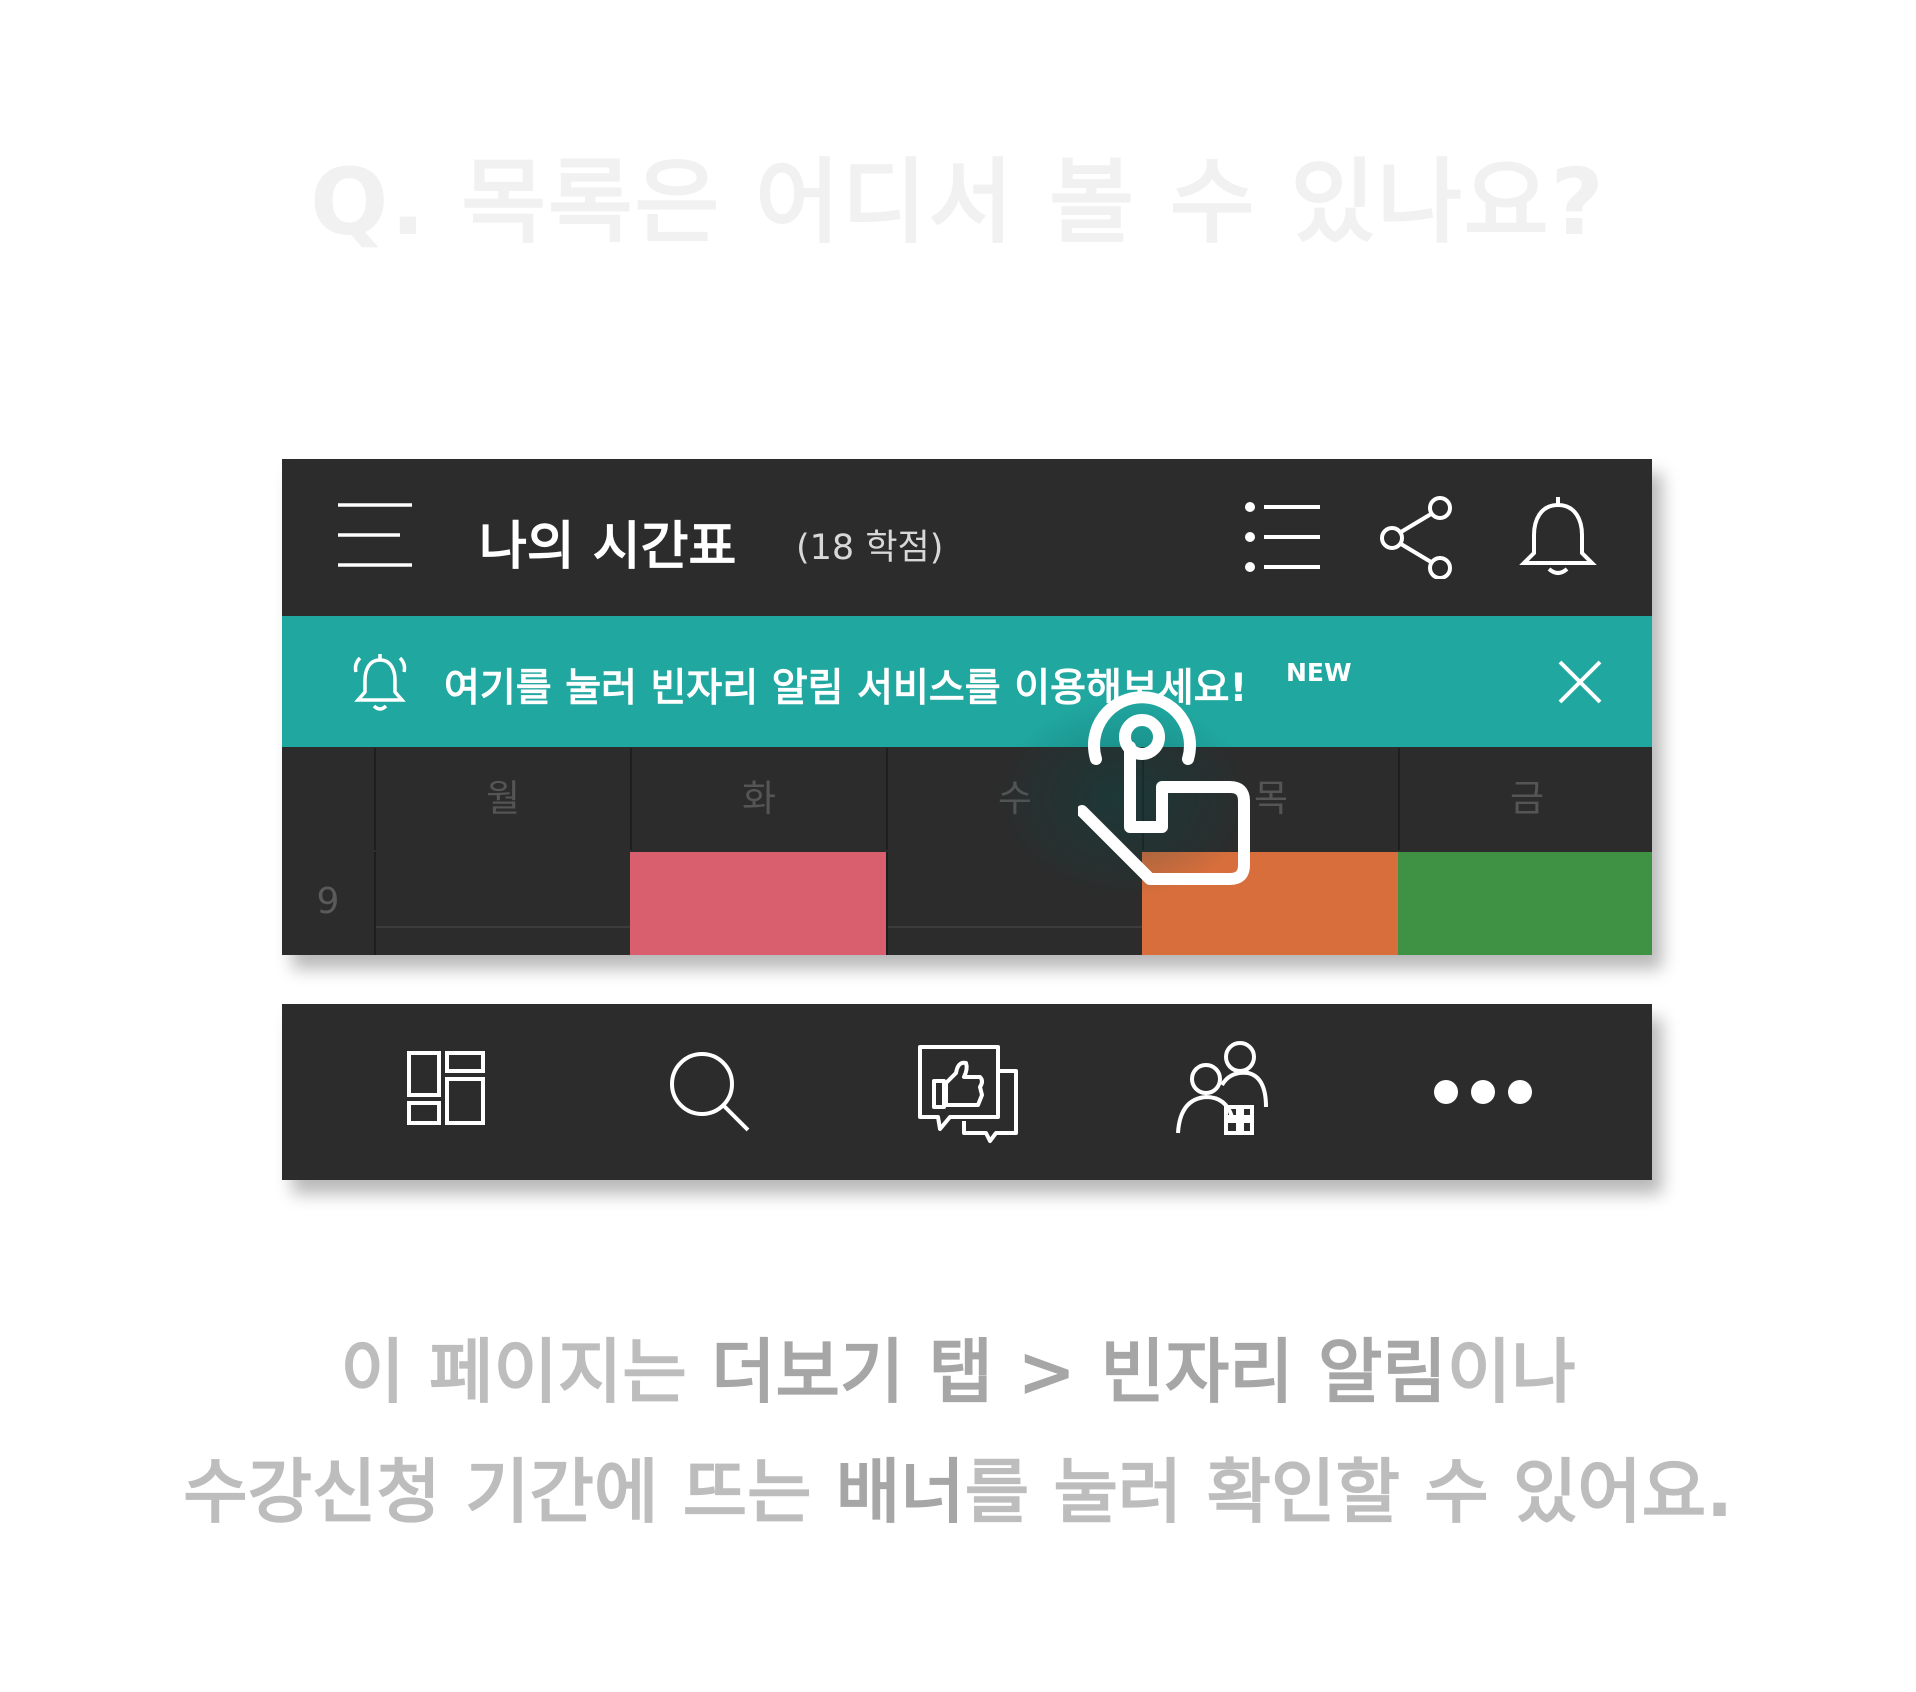 The image size is (1916, 1692). I want to click on close-icon, so click(1580, 682).